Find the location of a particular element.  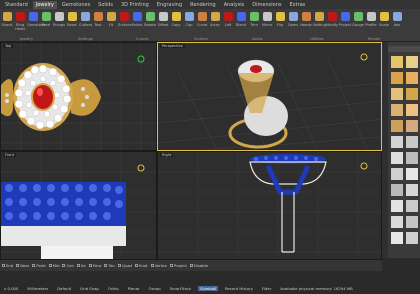

tab-standard: Standard is located at coordinates (16, 5).